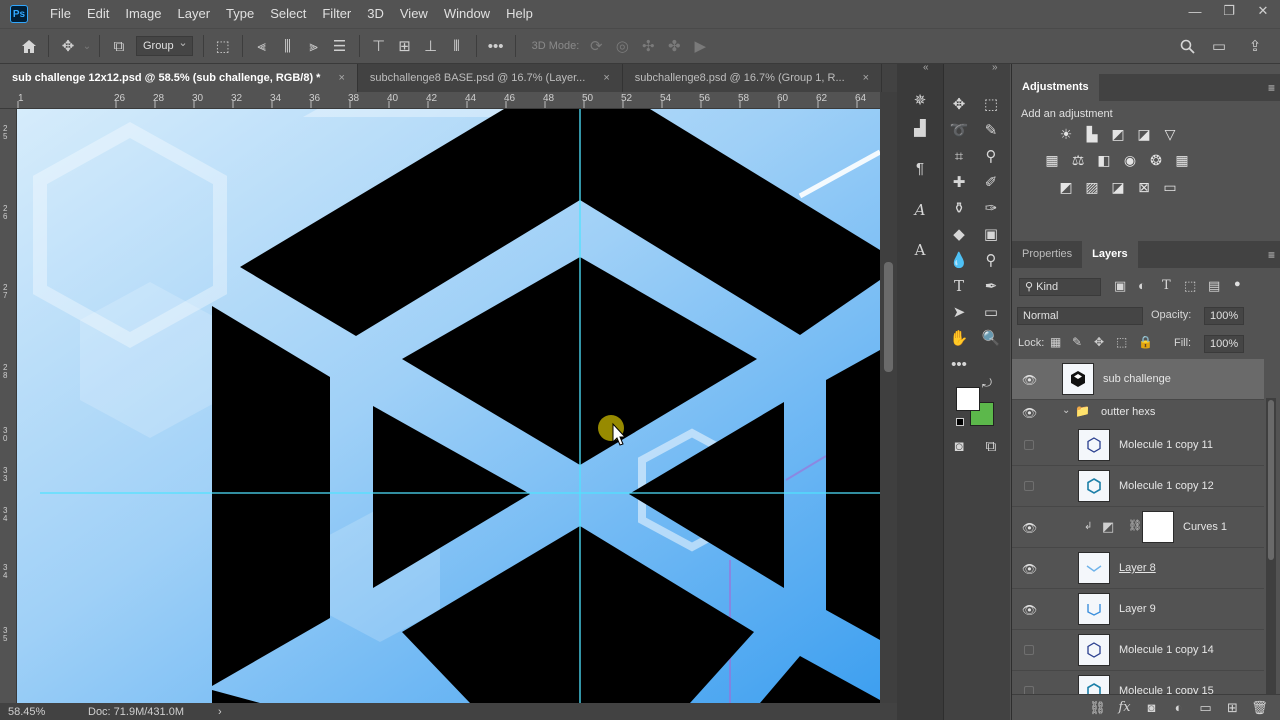  Describe the element at coordinates (1145, 342) in the screenshot. I see `lock-all-icon: 🔒` at that location.